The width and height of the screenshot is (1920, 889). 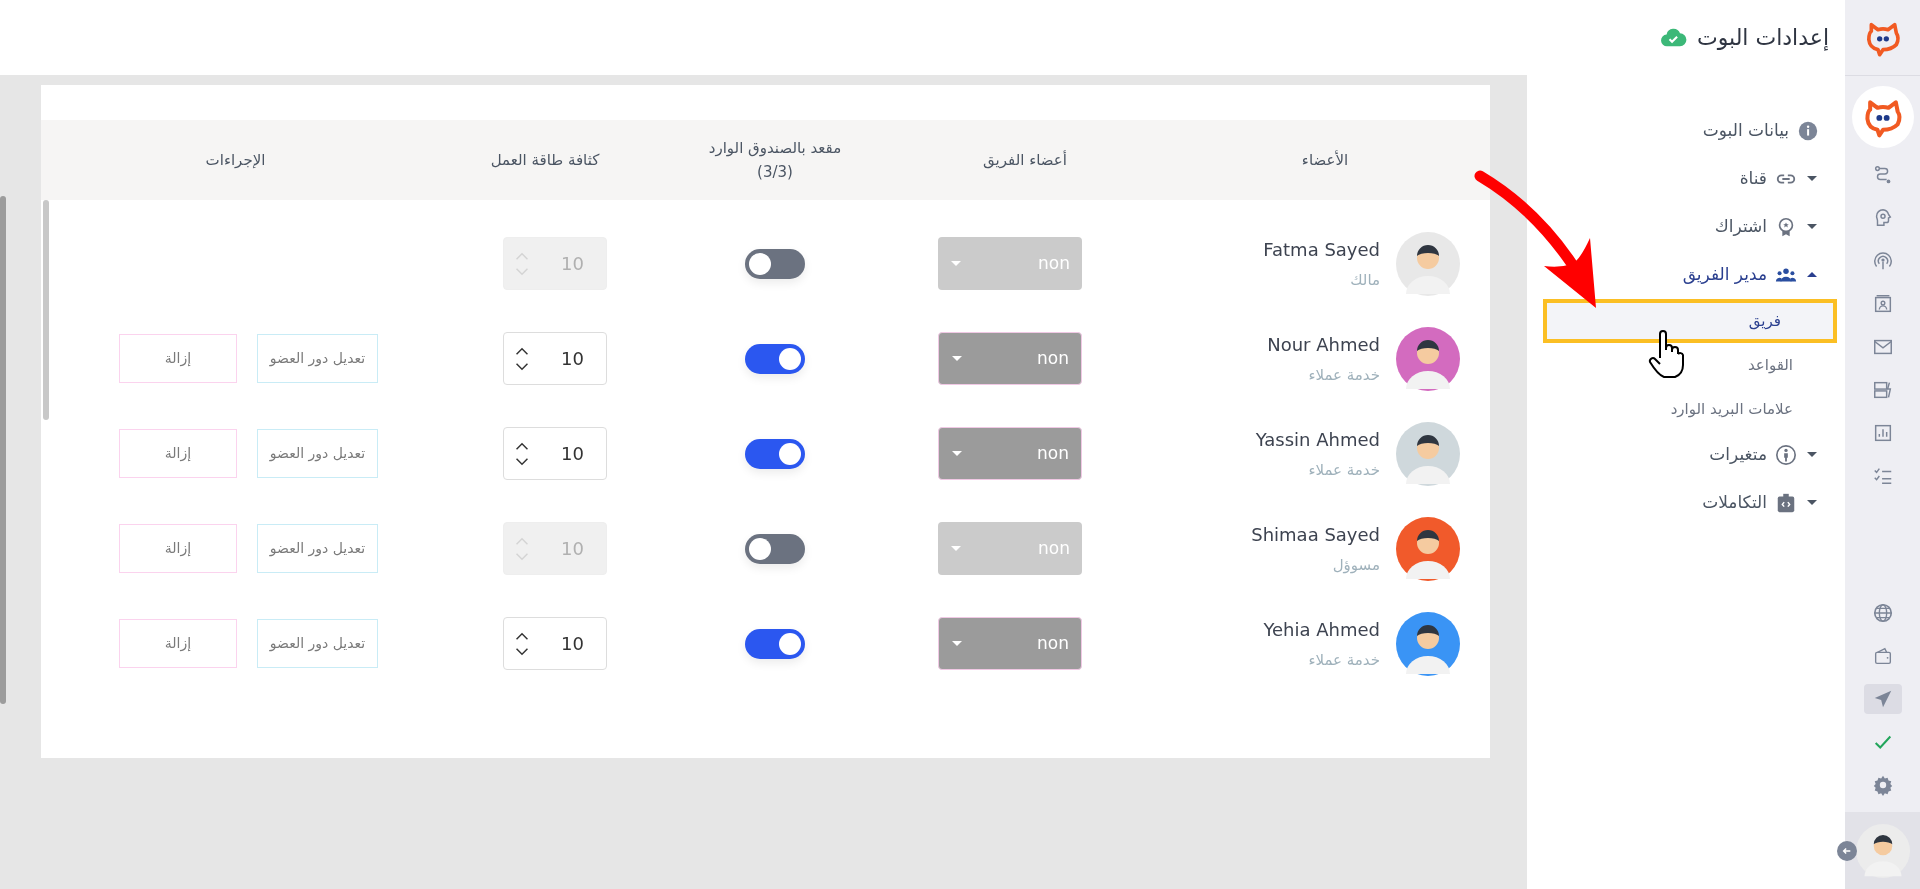 I want to click on nav-item: التكاملات, so click(x=1734, y=503).